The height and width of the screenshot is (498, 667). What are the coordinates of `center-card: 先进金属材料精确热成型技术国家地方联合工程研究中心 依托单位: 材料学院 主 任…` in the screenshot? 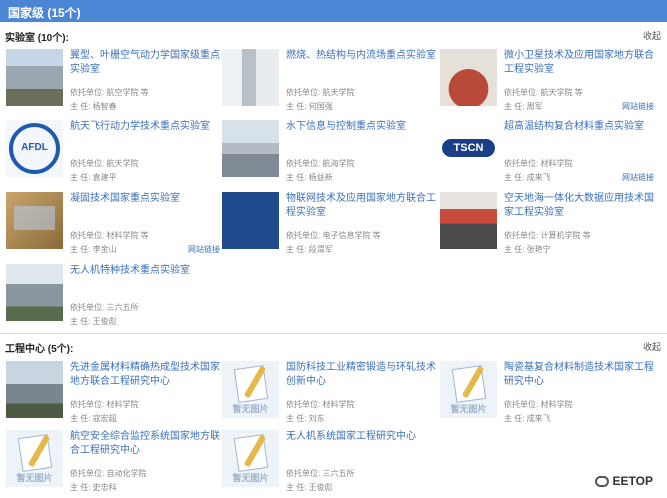 It's located at (113, 394).